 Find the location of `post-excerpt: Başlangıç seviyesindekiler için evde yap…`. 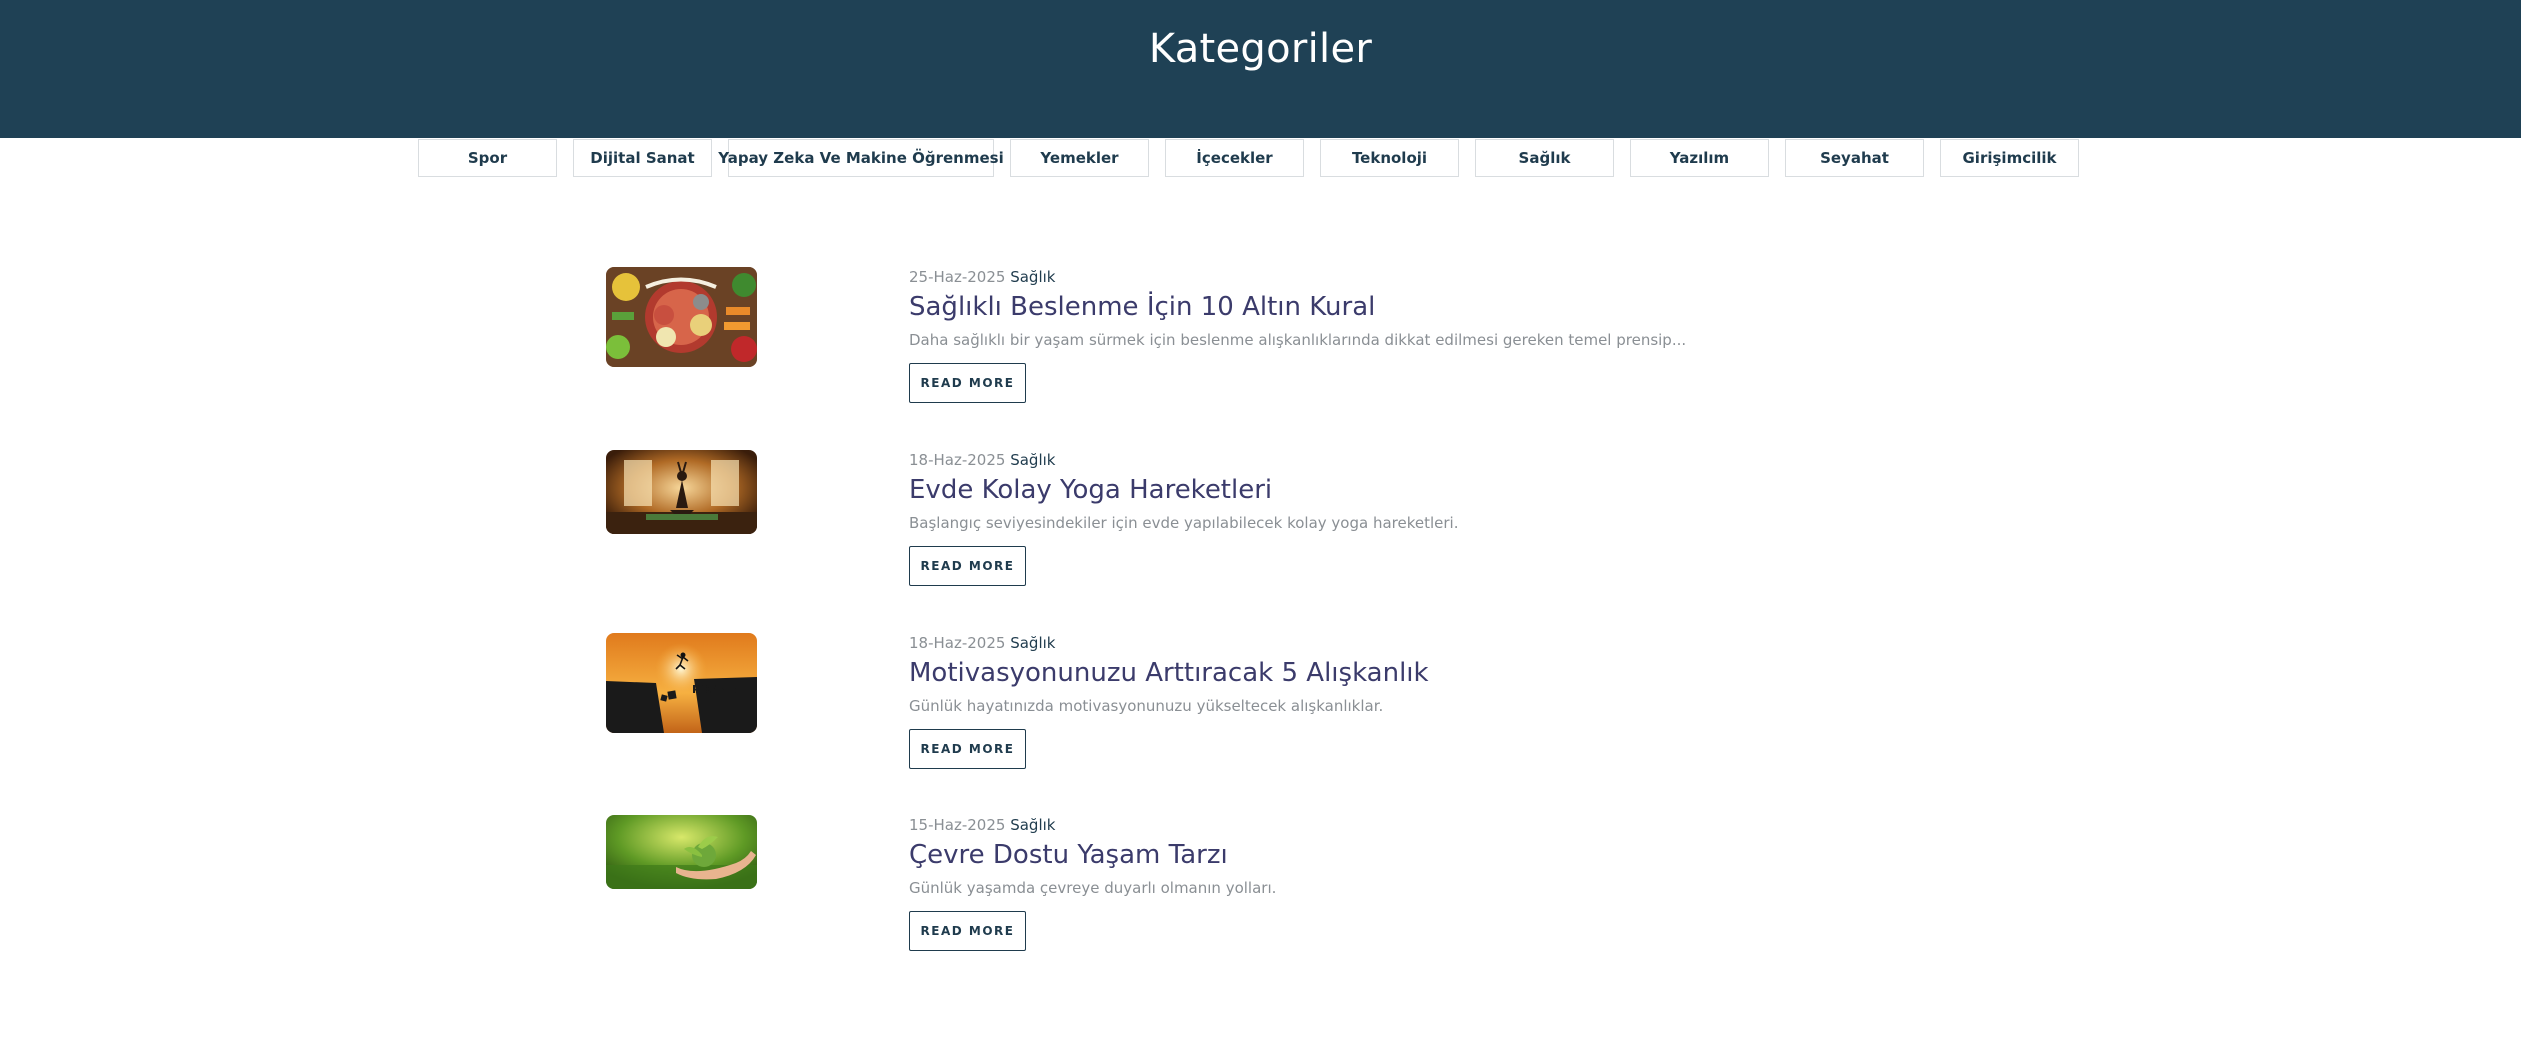

post-excerpt: Başlangıç seviyesindekiler için evde yap… is located at coordinates (1184, 523).